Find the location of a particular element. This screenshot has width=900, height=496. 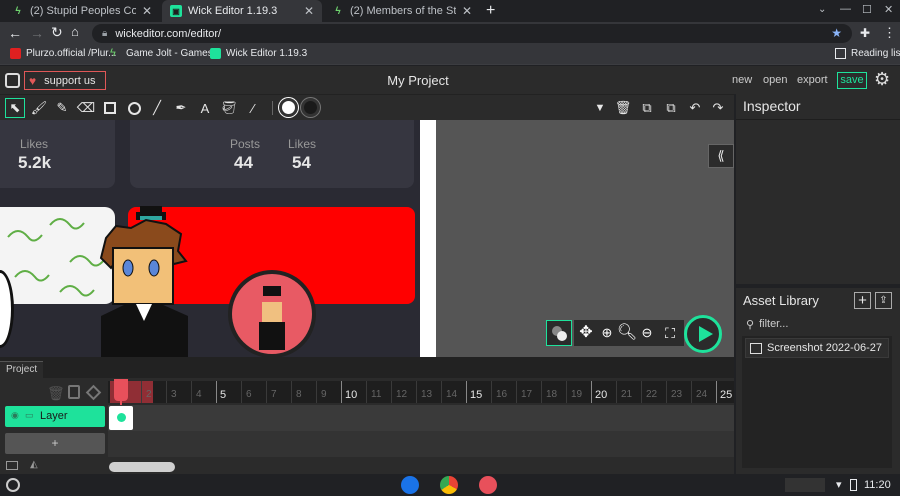

layer-row-active: ◉ ▭ Layer is located at coordinates (55, 416).